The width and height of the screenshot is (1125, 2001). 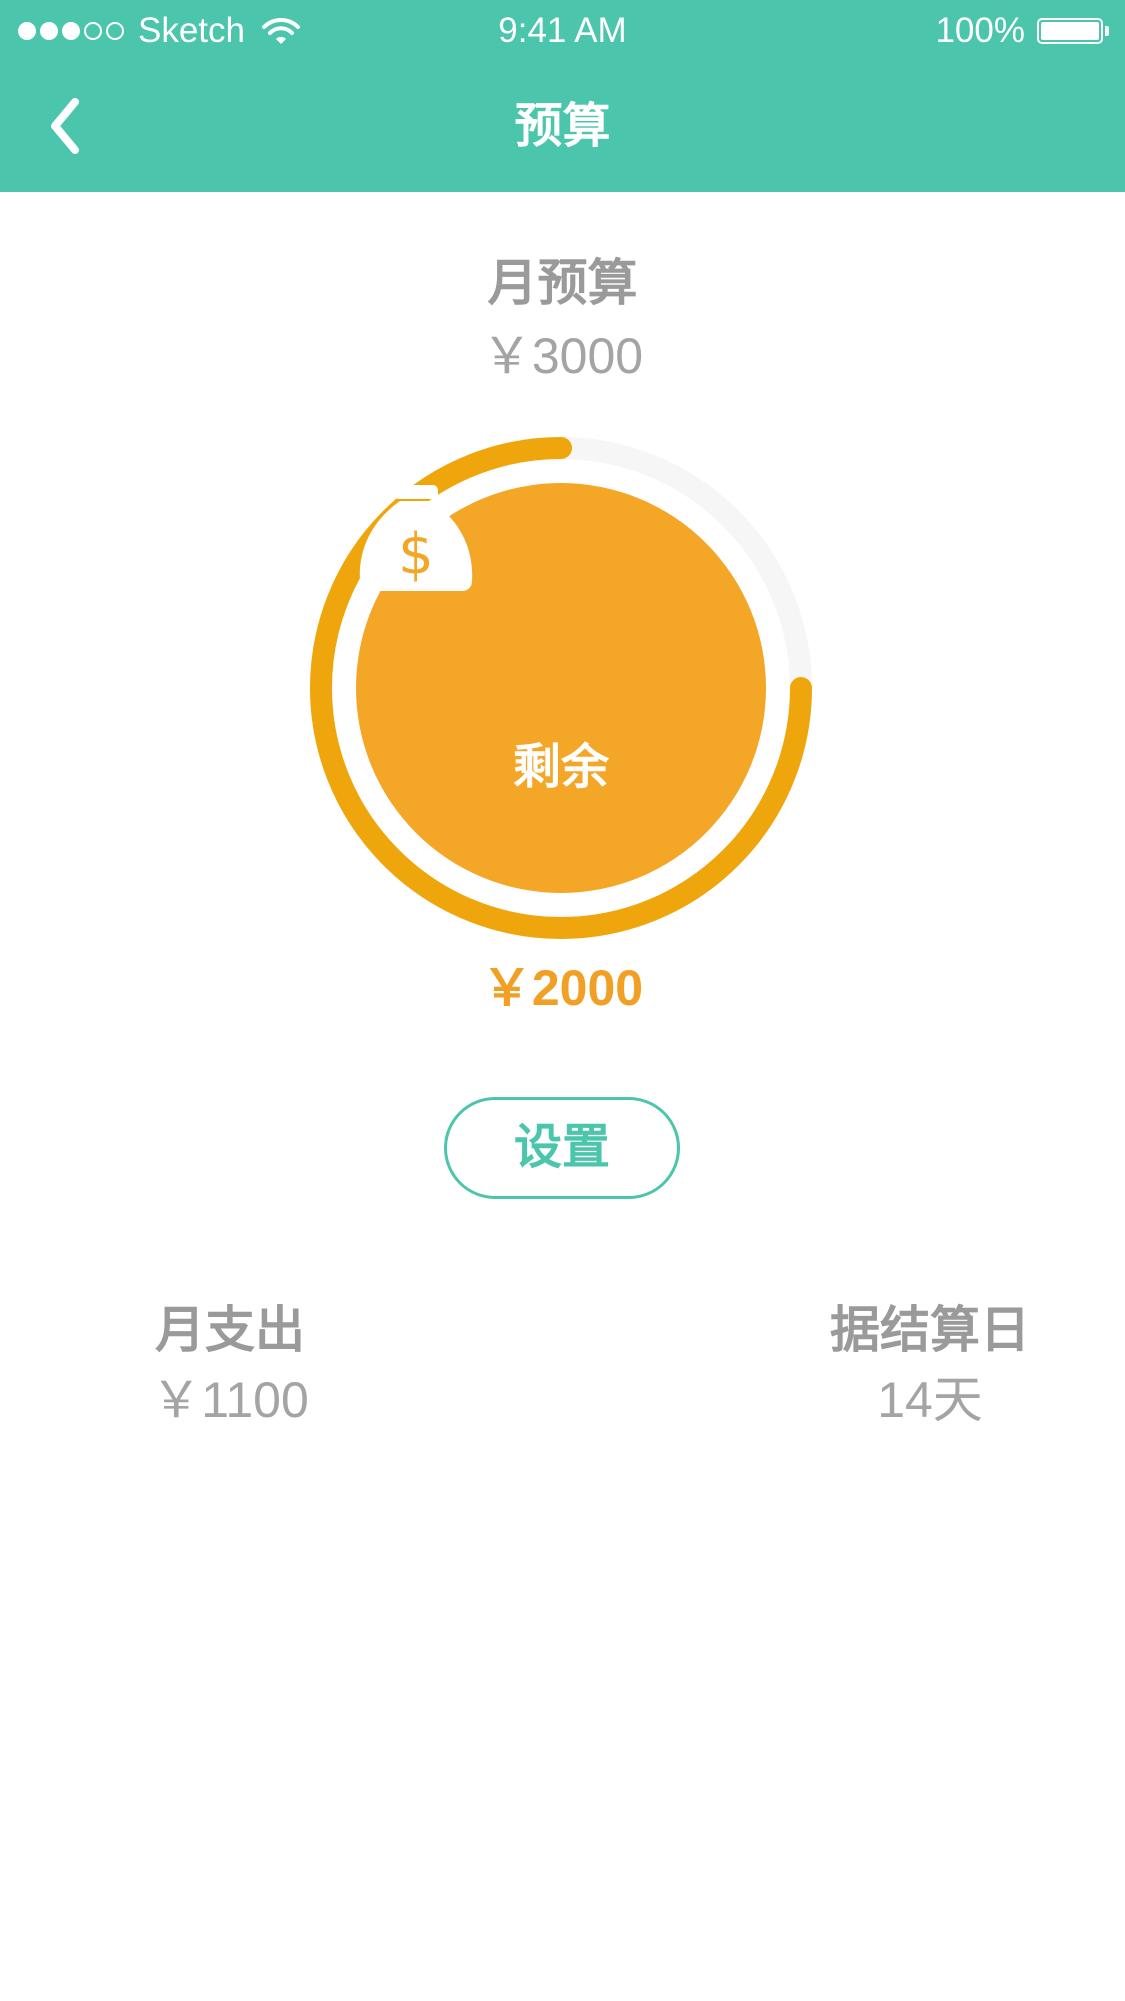 I want to click on monthly-spending: 月支出 ￥1100, so click(x=230, y=1368).